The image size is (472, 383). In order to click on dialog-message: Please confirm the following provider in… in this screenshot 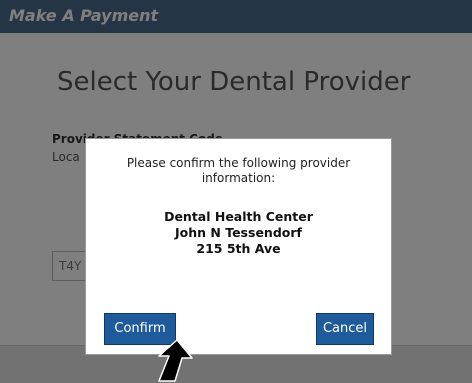, I will do `click(238, 170)`.